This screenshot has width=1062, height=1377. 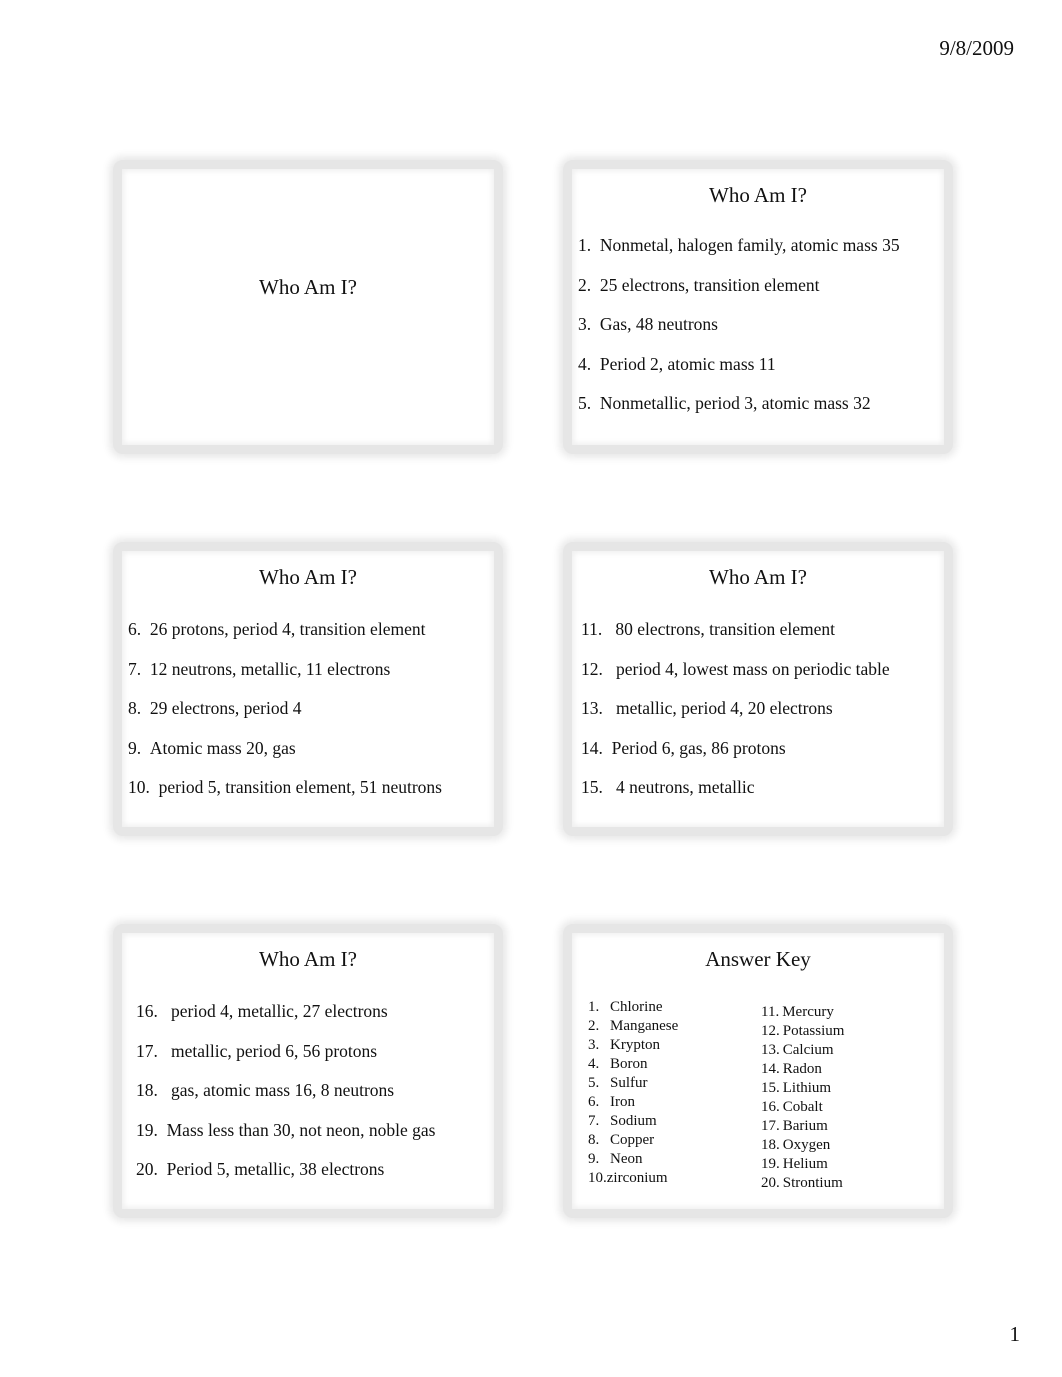 I want to click on item-text: Cobalt, so click(x=802, y=1107).